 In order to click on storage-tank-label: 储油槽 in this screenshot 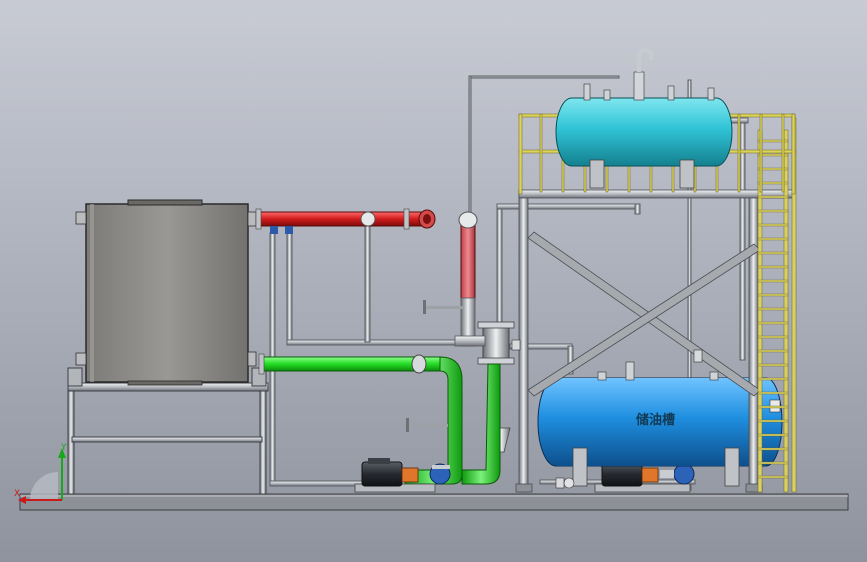, I will do `click(655, 420)`.